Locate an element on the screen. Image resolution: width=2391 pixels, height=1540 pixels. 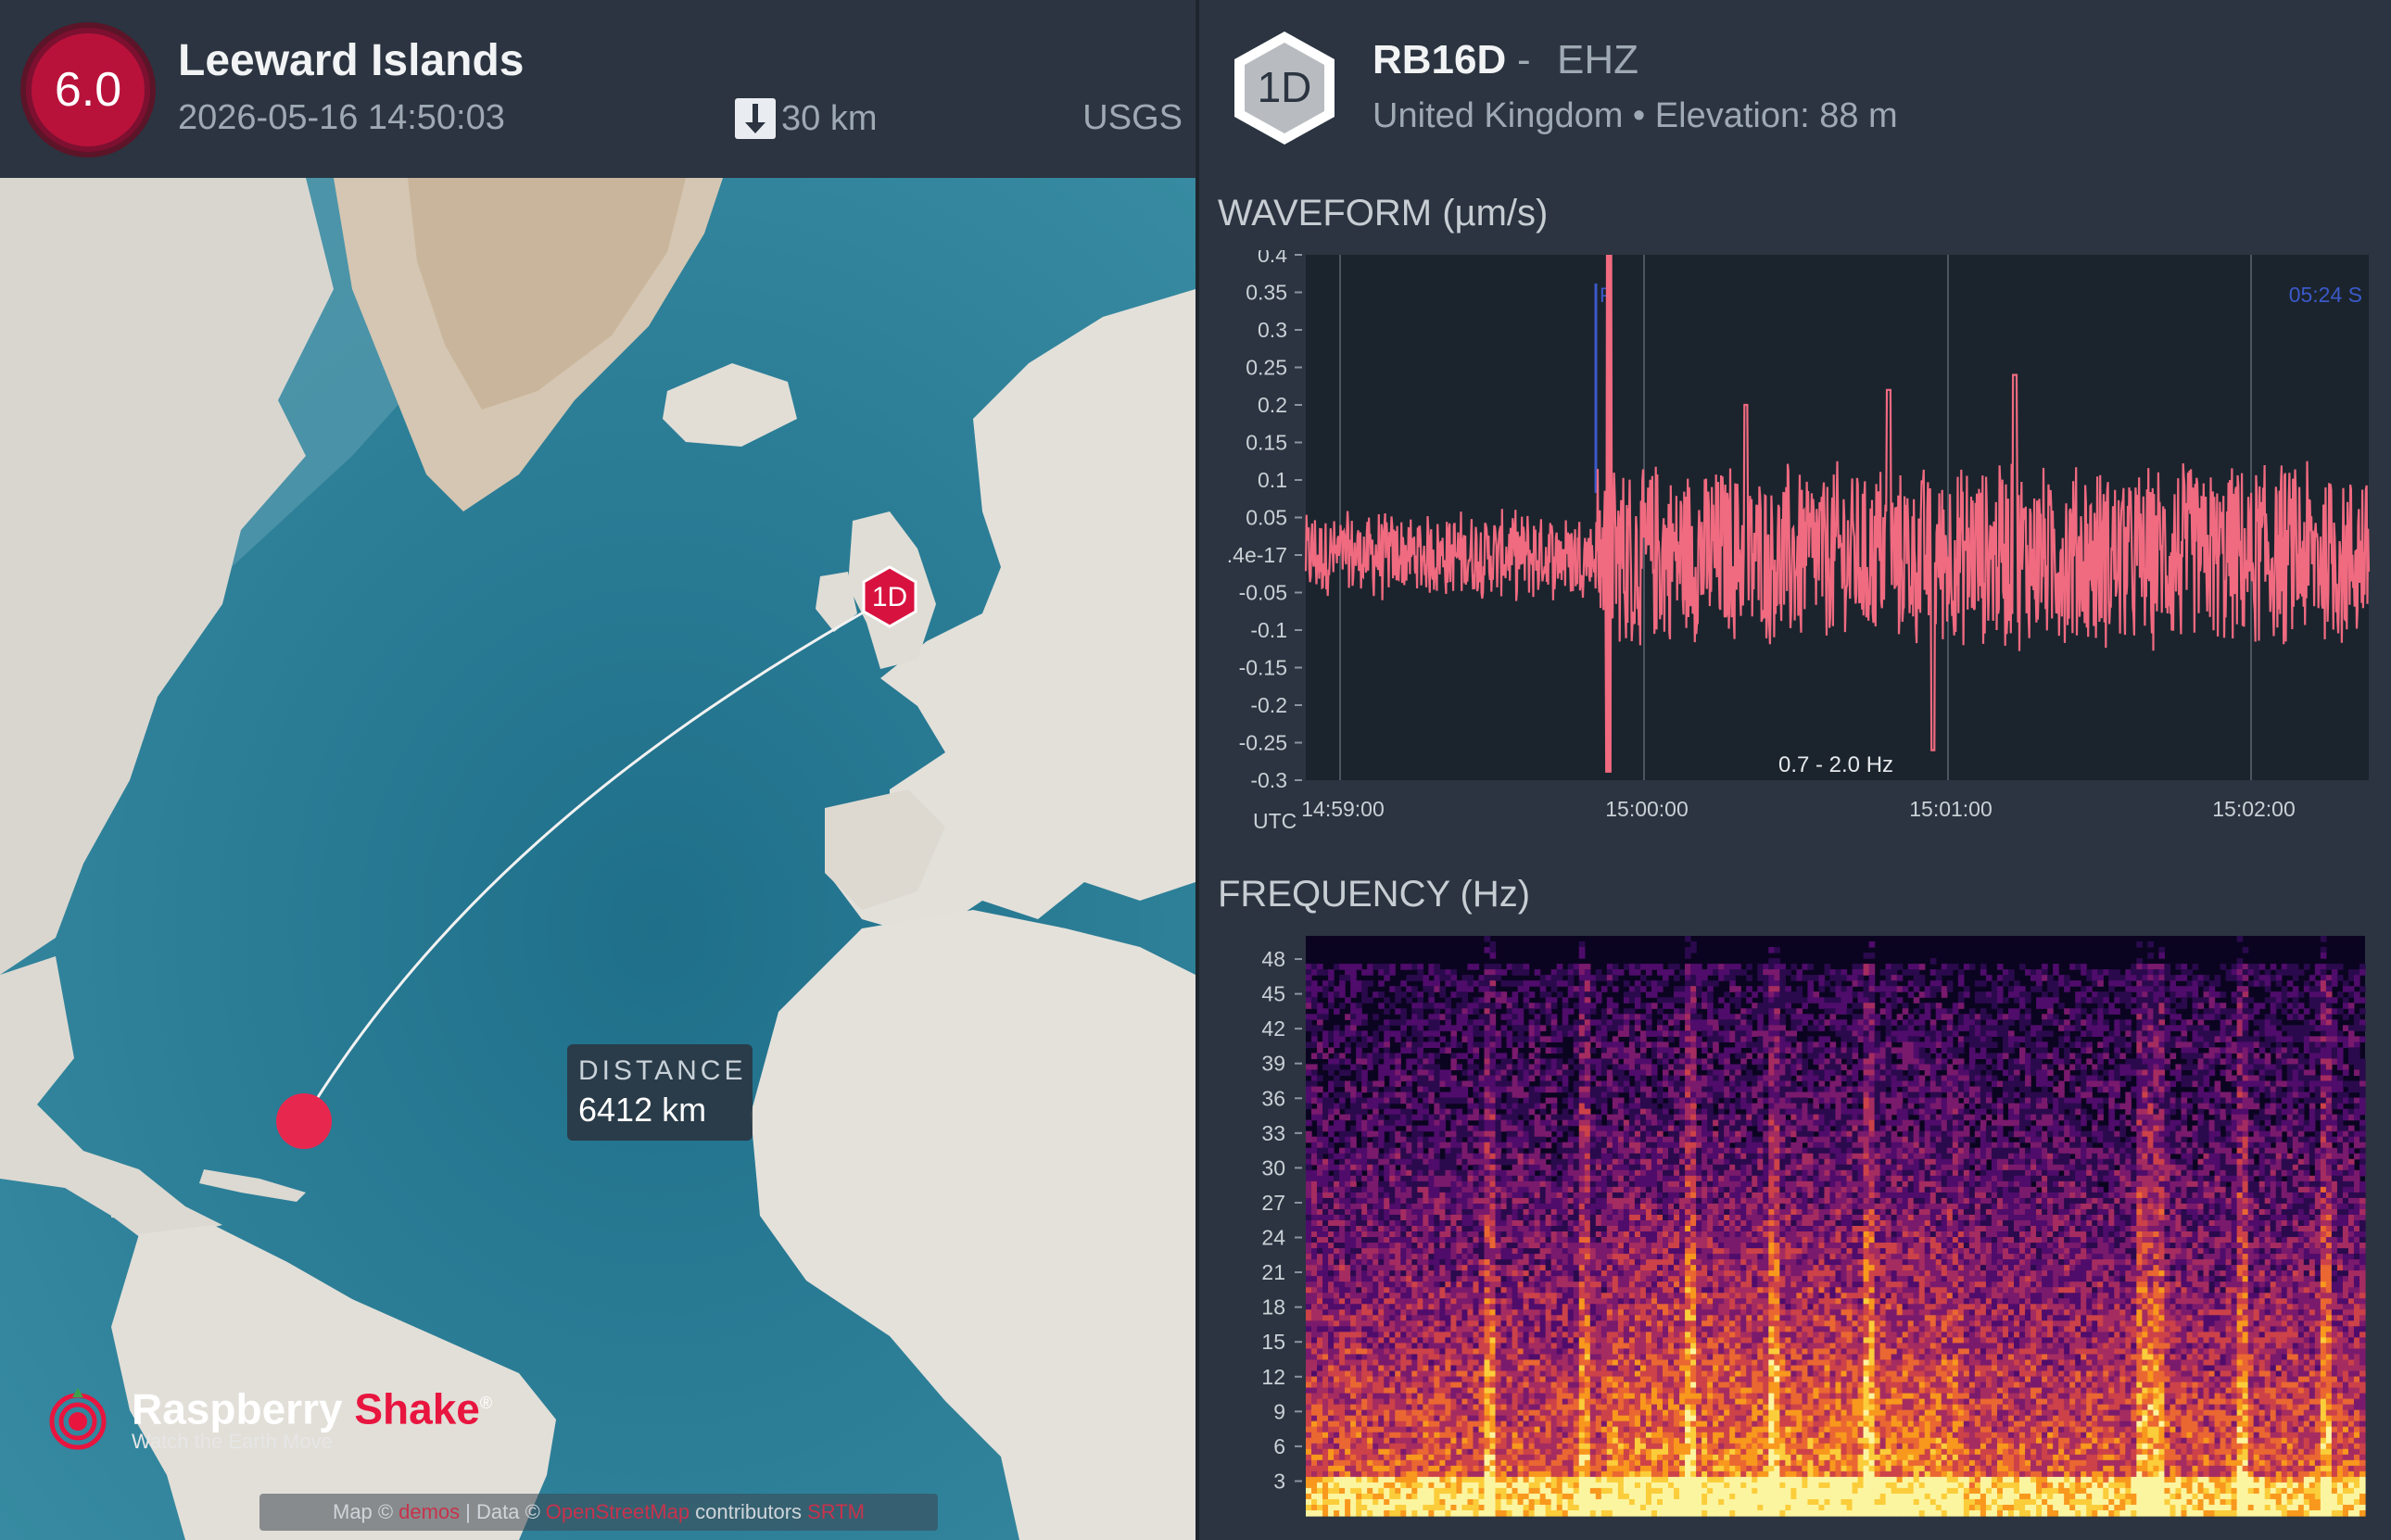
waveform-timezone-label: UTC is located at coordinates (1275, 821).